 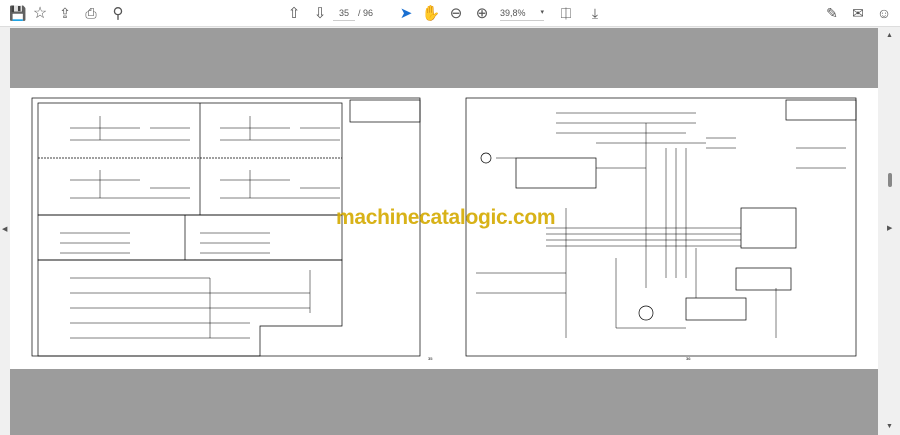 What do you see at coordinates (406, 13) in the screenshot?
I see `select-cursor-icon: ➤` at bounding box center [406, 13].